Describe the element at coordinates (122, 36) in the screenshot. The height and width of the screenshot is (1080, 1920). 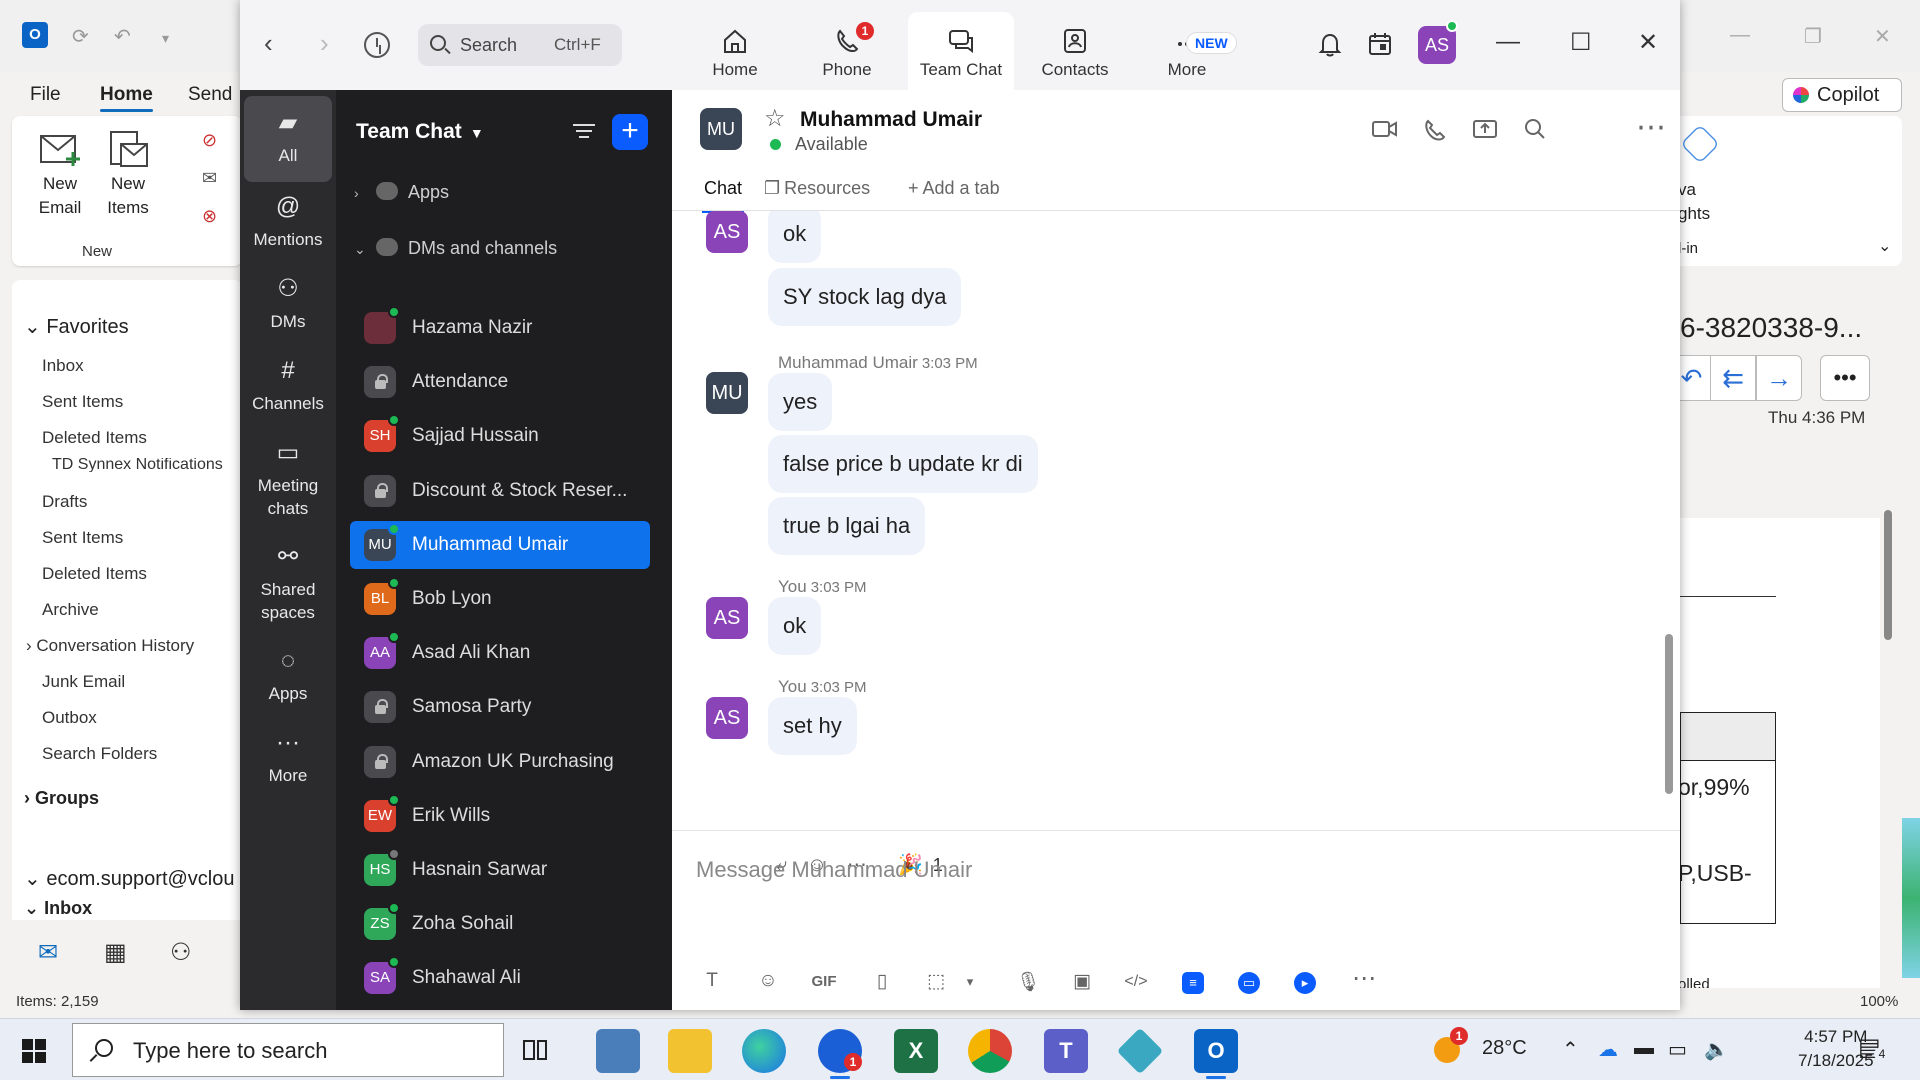
I see `undo-icon: ↶` at that location.